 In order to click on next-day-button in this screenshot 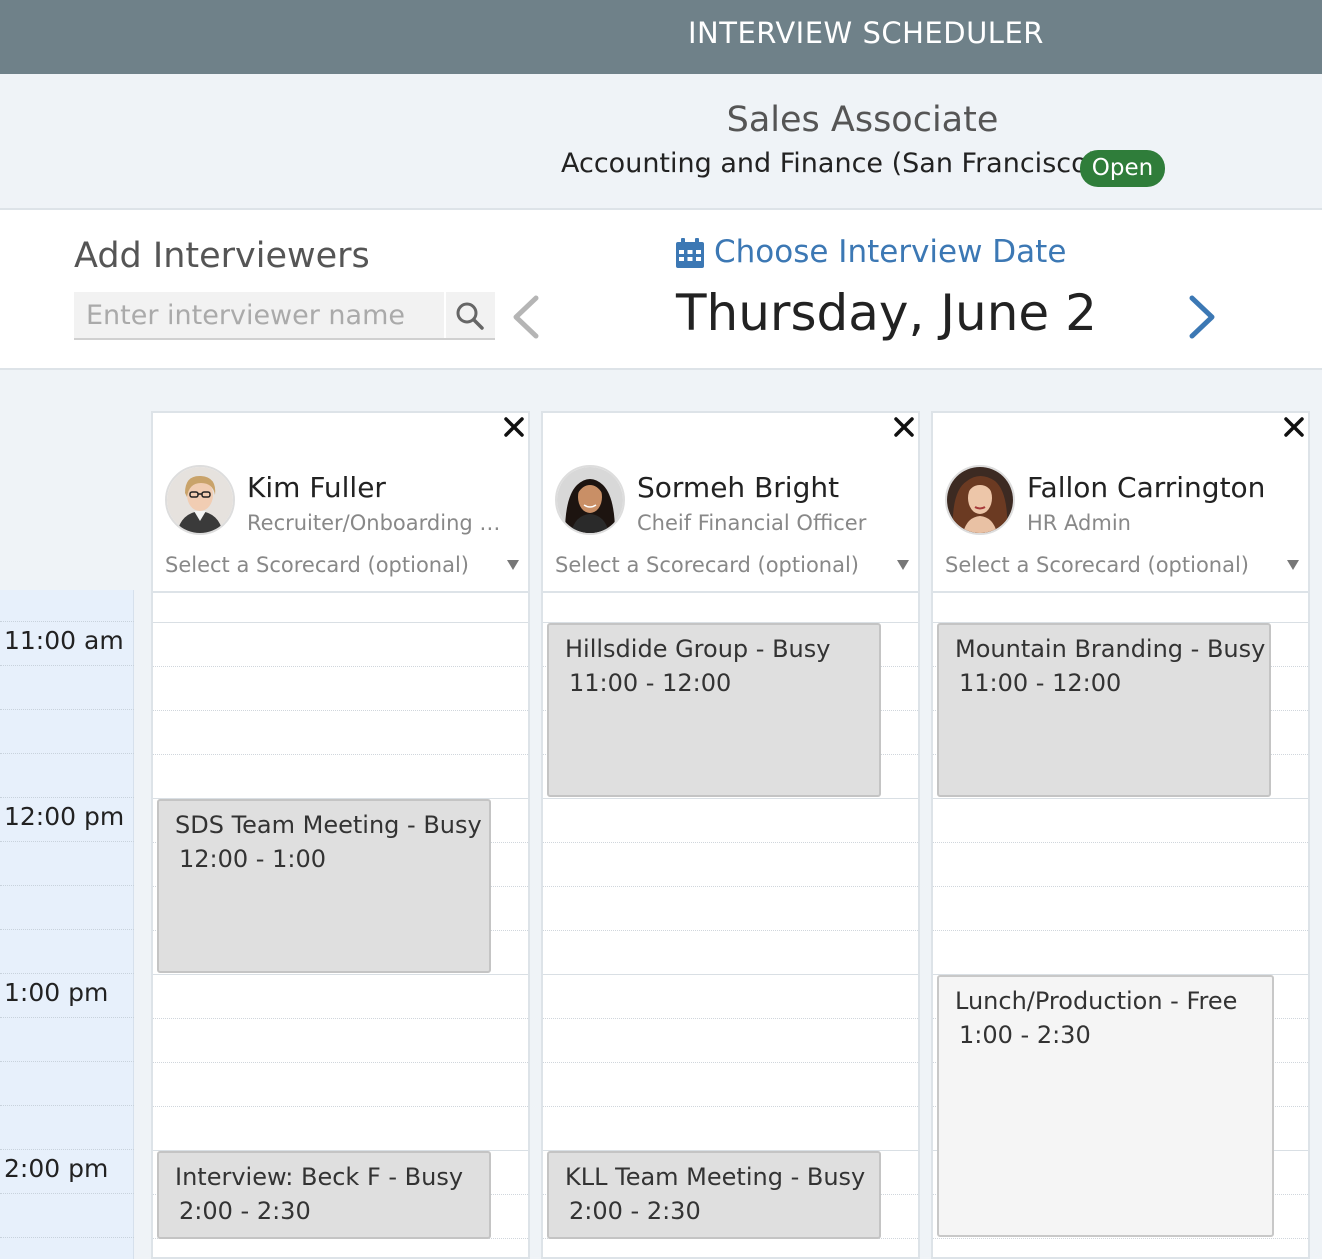, I will do `click(1202, 317)`.